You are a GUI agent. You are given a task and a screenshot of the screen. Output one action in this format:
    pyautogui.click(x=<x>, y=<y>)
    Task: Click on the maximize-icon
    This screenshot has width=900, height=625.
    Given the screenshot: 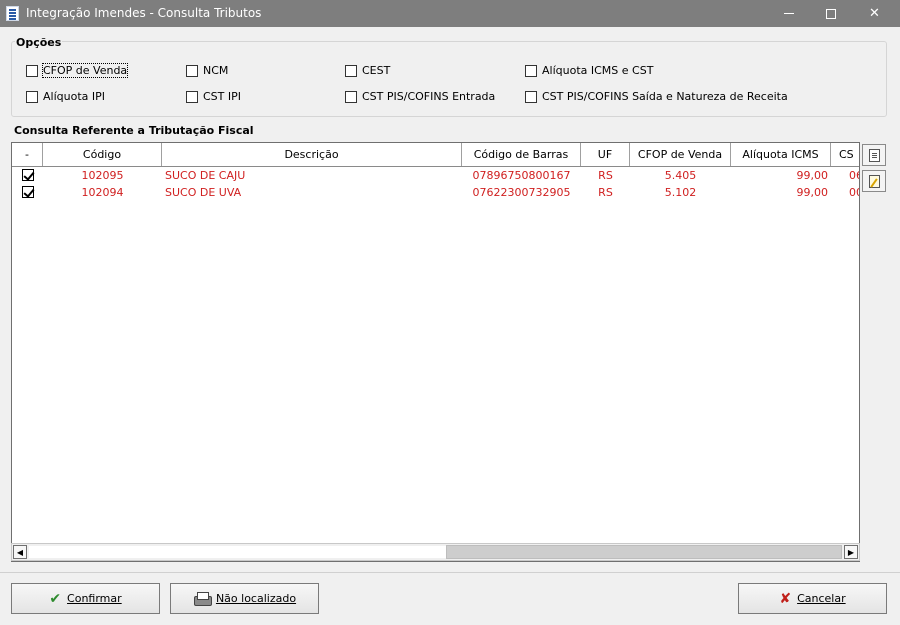 What is the action you would take?
    pyautogui.click(x=830, y=13)
    